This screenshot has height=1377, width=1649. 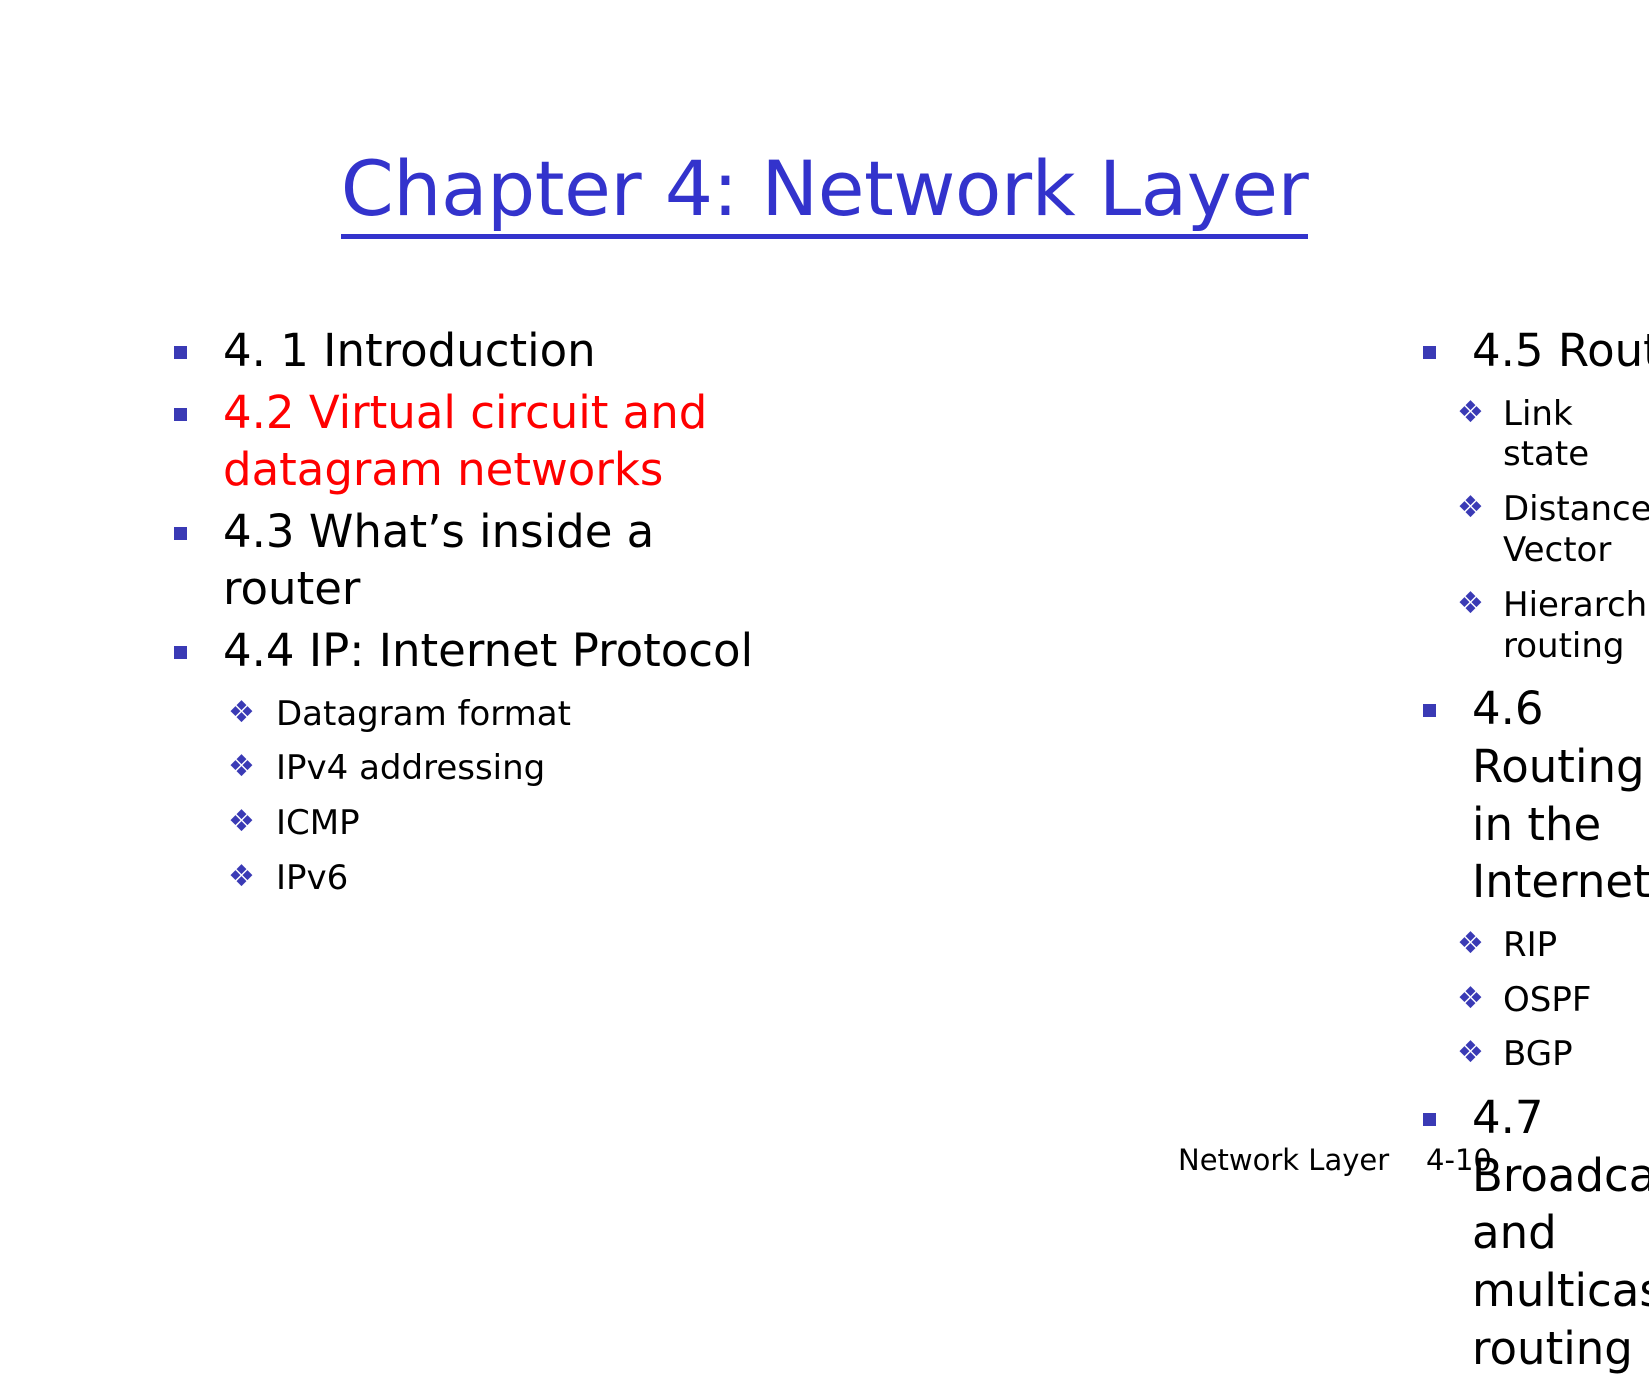 I want to click on bullet-label: 4.3 What’s inside a router, so click(x=439, y=560).